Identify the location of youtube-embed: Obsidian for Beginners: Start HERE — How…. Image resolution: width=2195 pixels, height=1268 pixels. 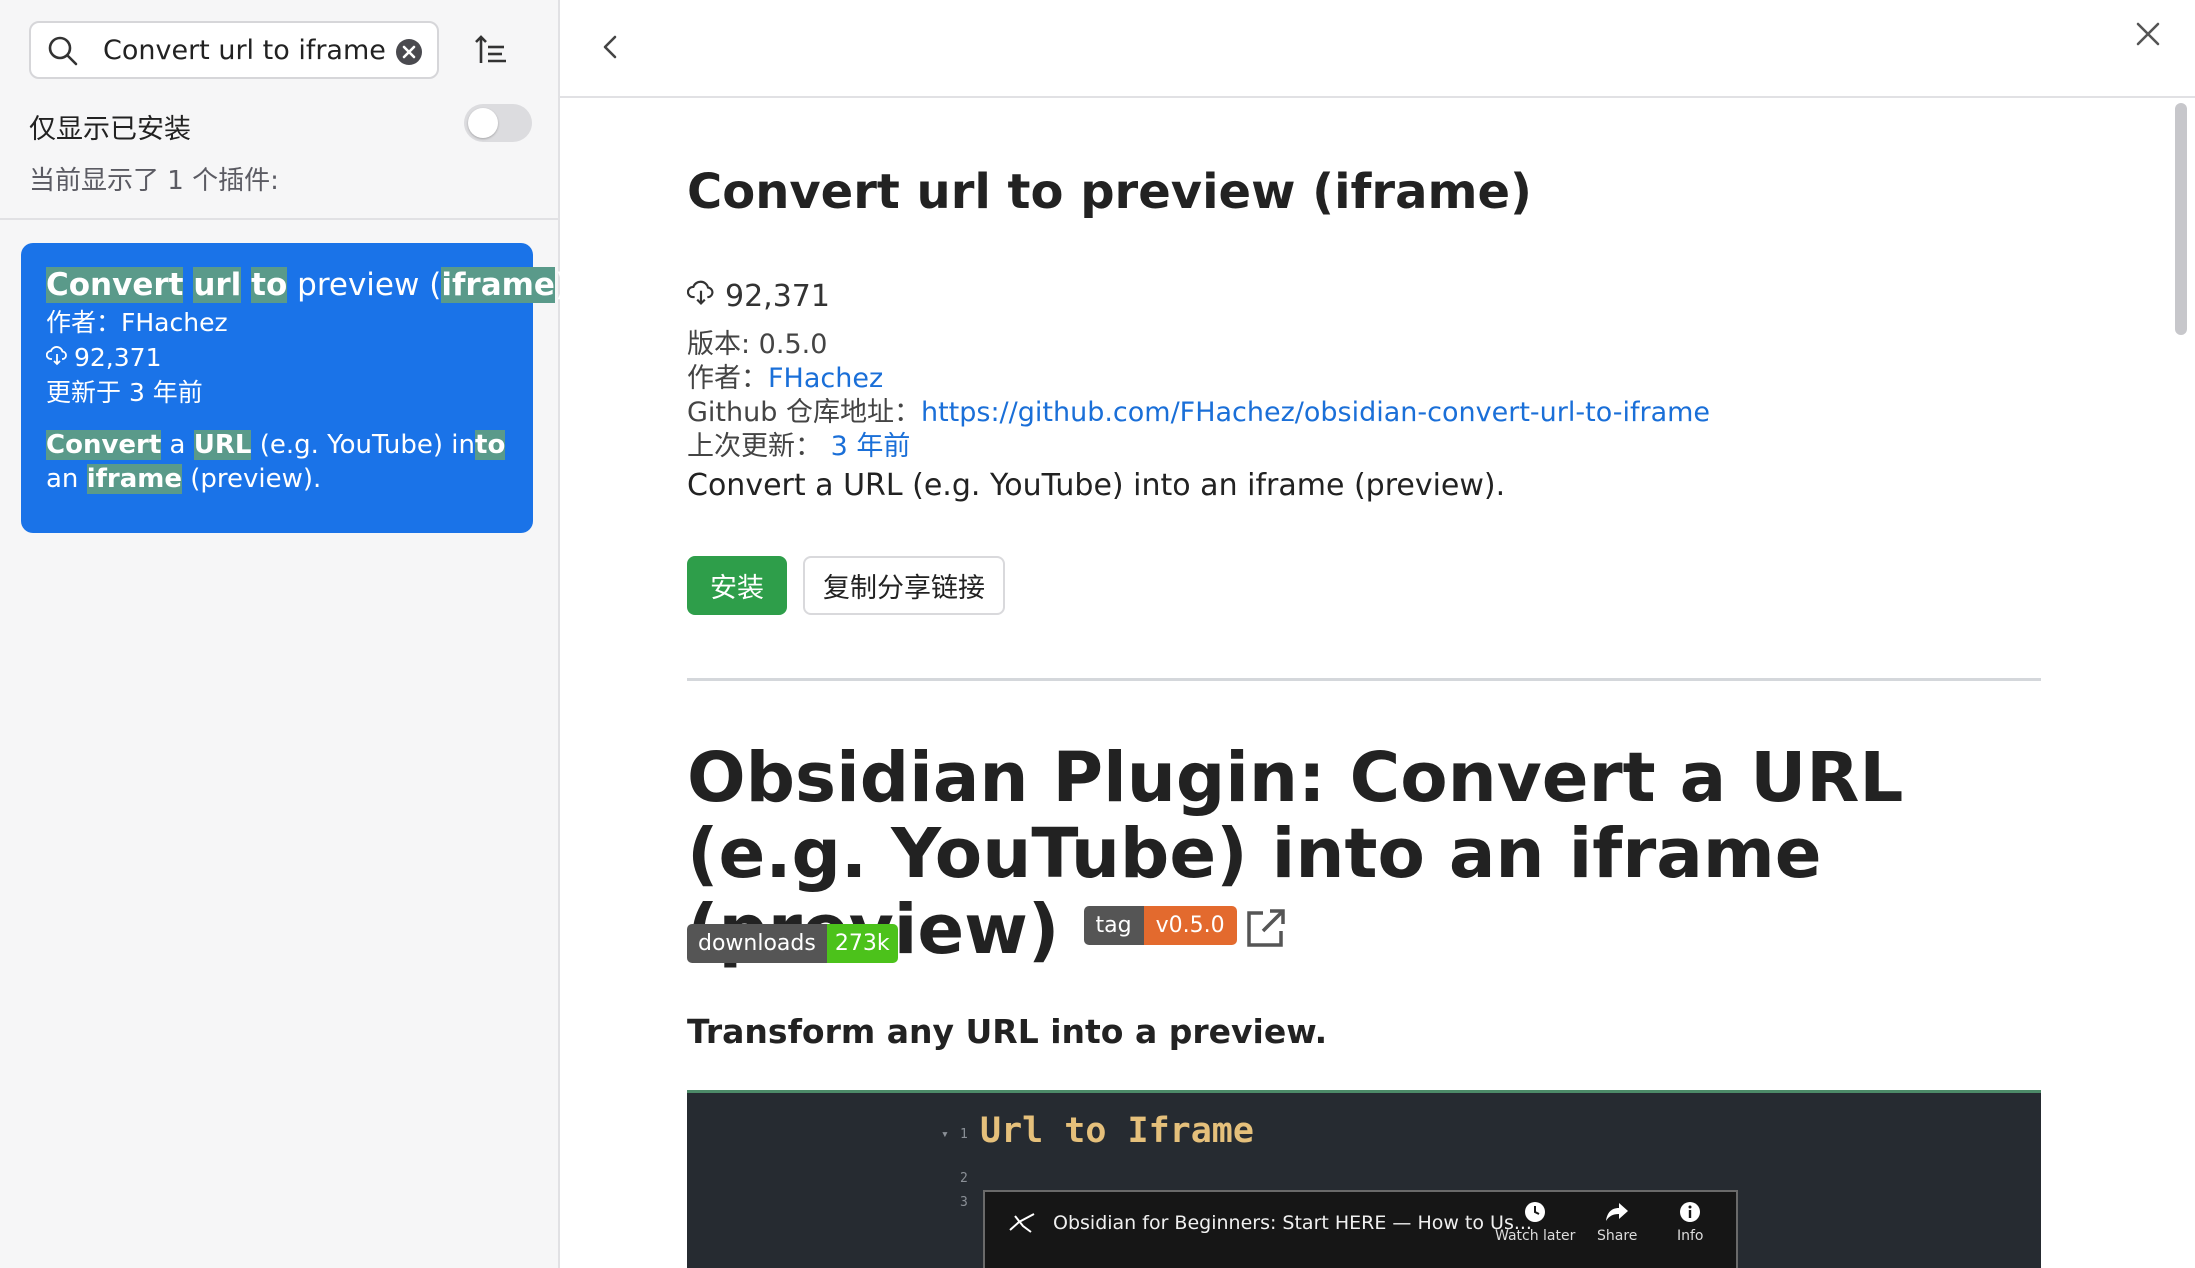
(1360, 1229).